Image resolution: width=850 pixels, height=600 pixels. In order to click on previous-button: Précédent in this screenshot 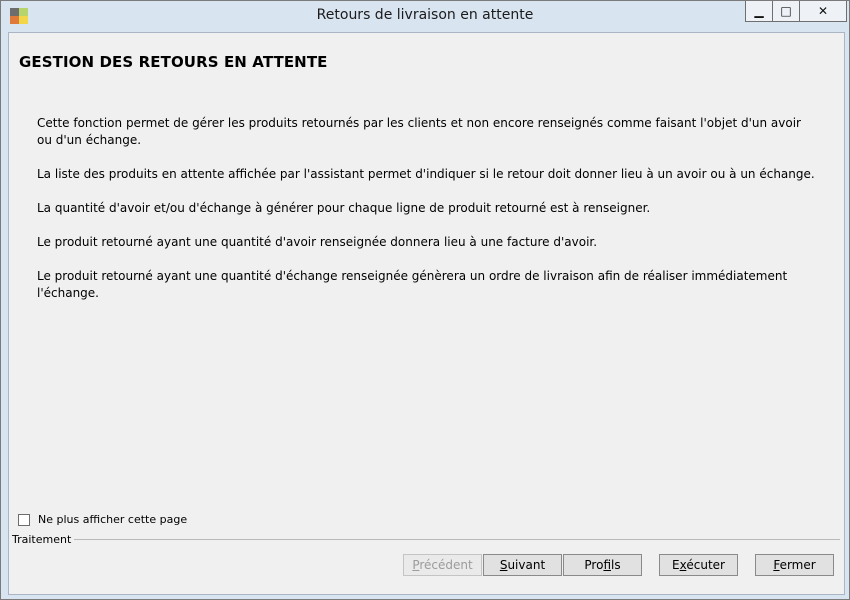, I will do `click(442, 565)`.